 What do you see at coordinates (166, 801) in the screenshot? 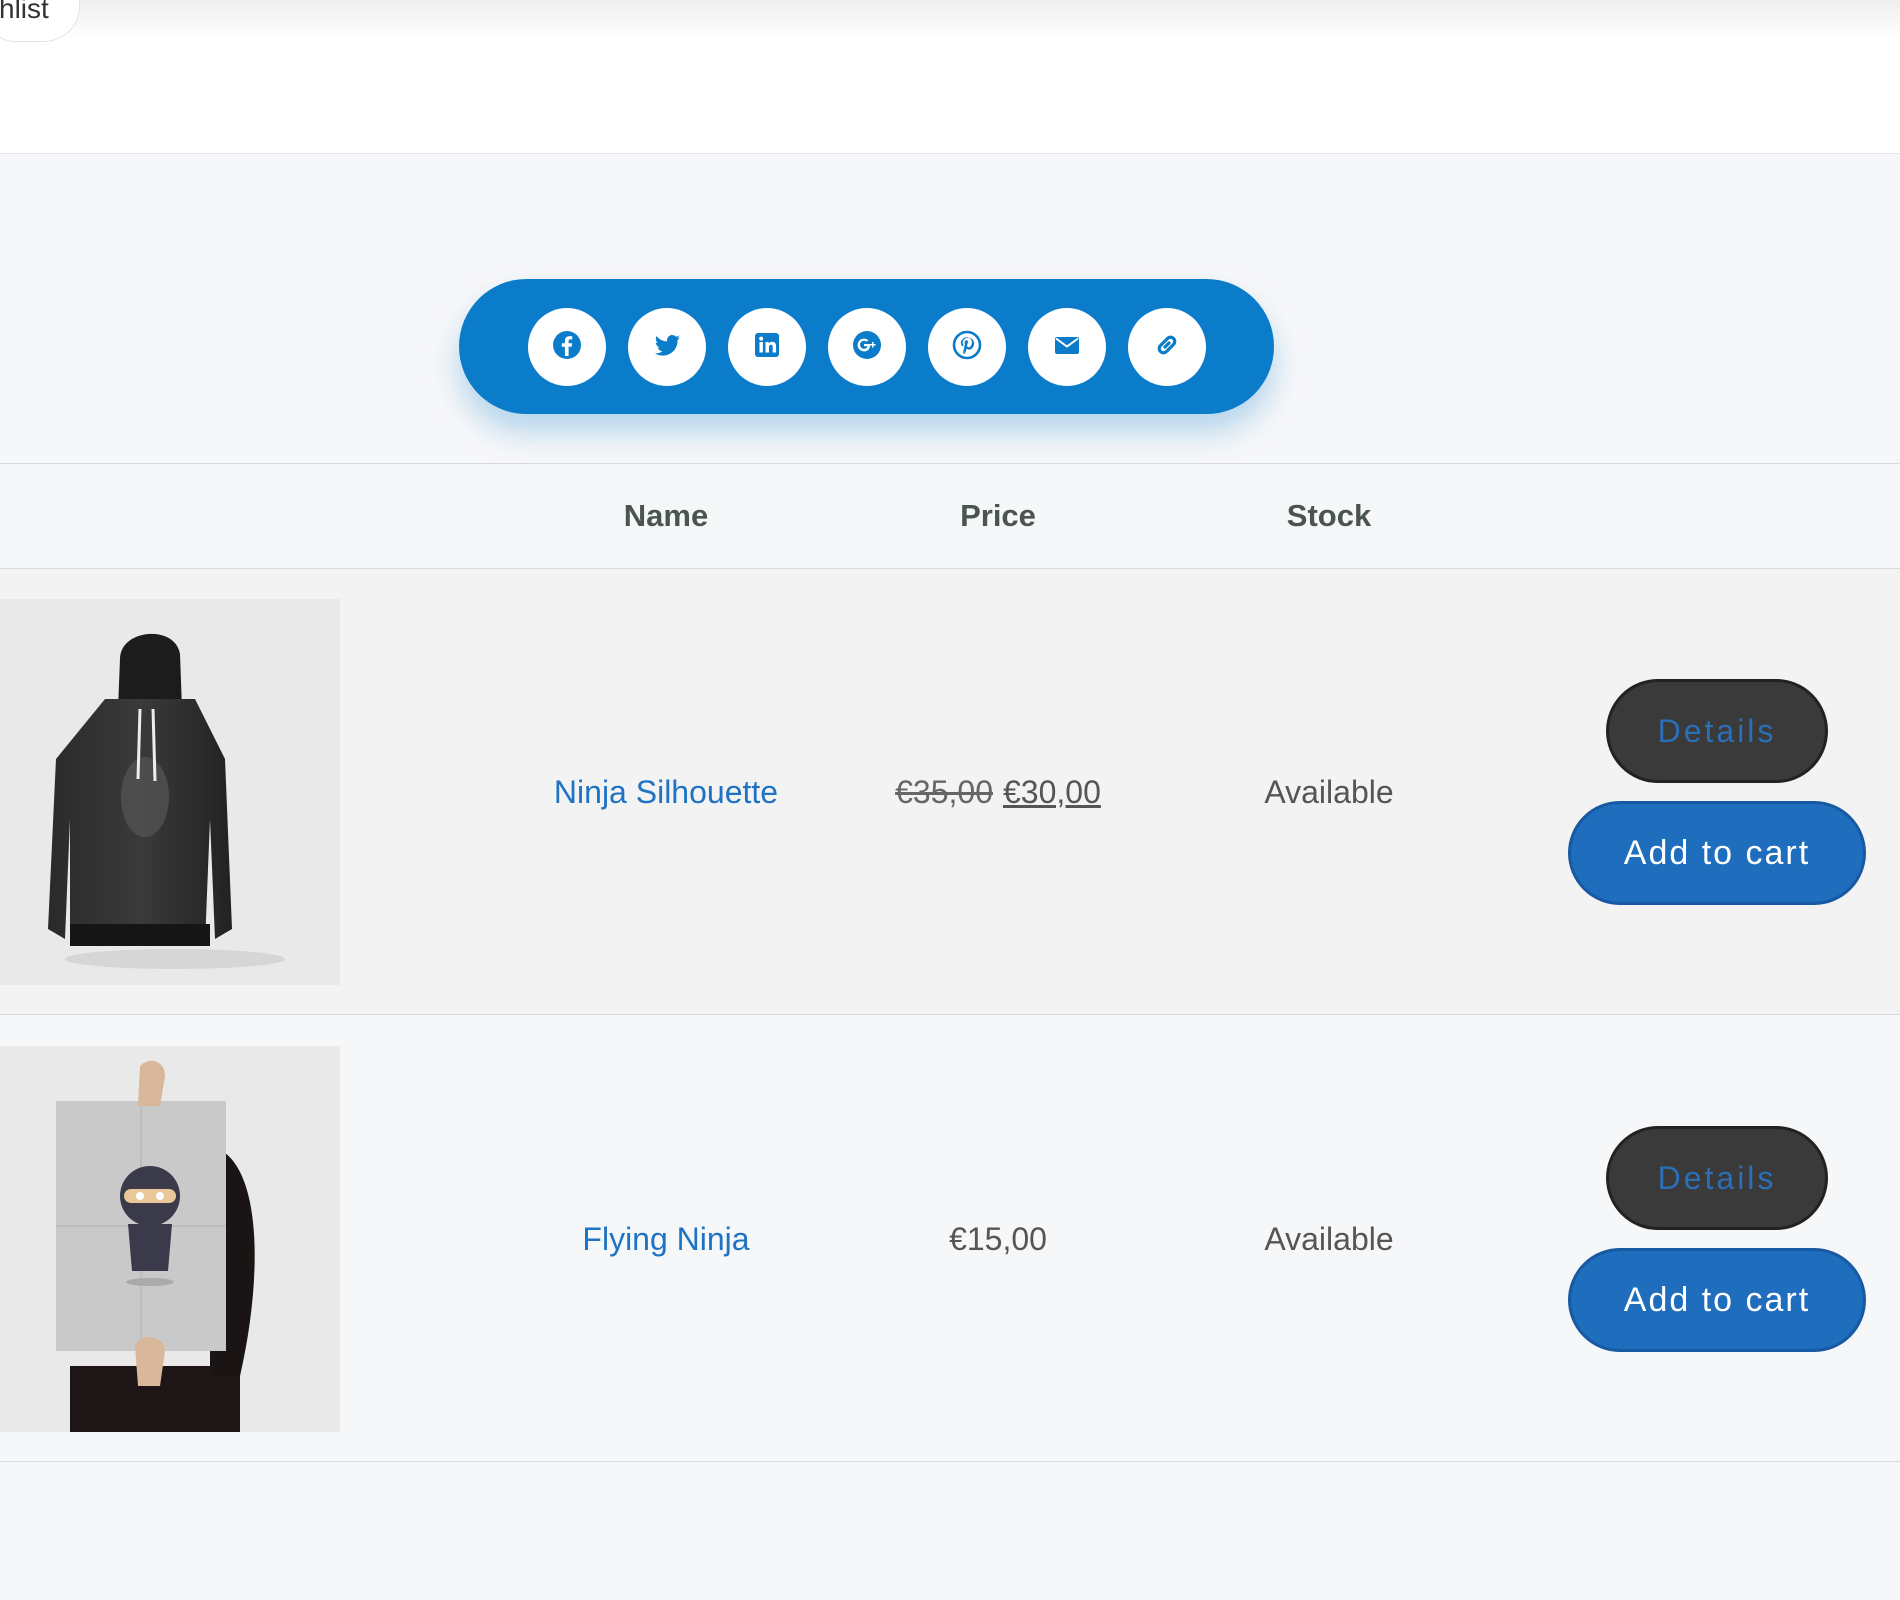
I see `hoodie-image` at bounding box center [166, 801].